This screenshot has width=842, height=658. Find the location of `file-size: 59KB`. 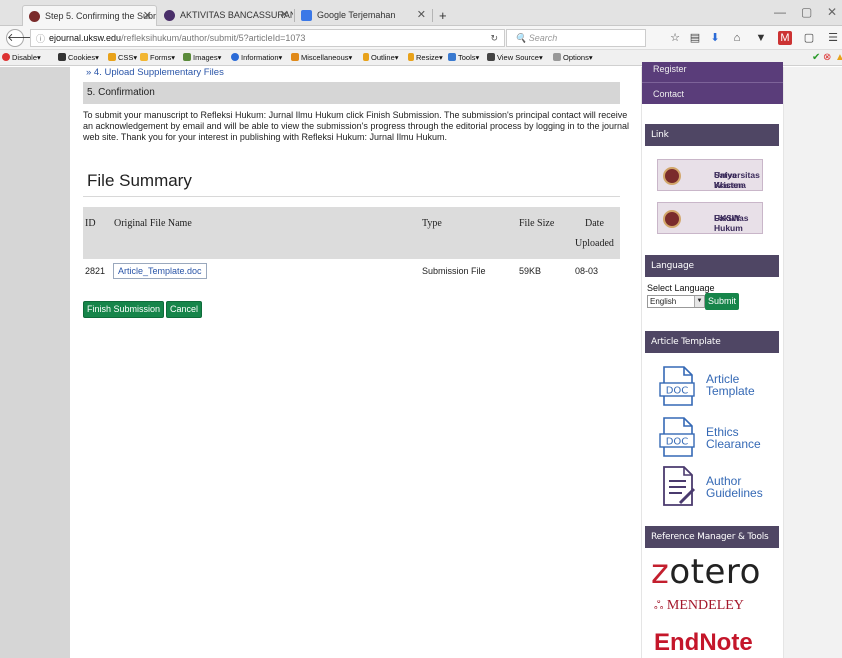

file-size: 59KB is located at coordinates (530, 271).